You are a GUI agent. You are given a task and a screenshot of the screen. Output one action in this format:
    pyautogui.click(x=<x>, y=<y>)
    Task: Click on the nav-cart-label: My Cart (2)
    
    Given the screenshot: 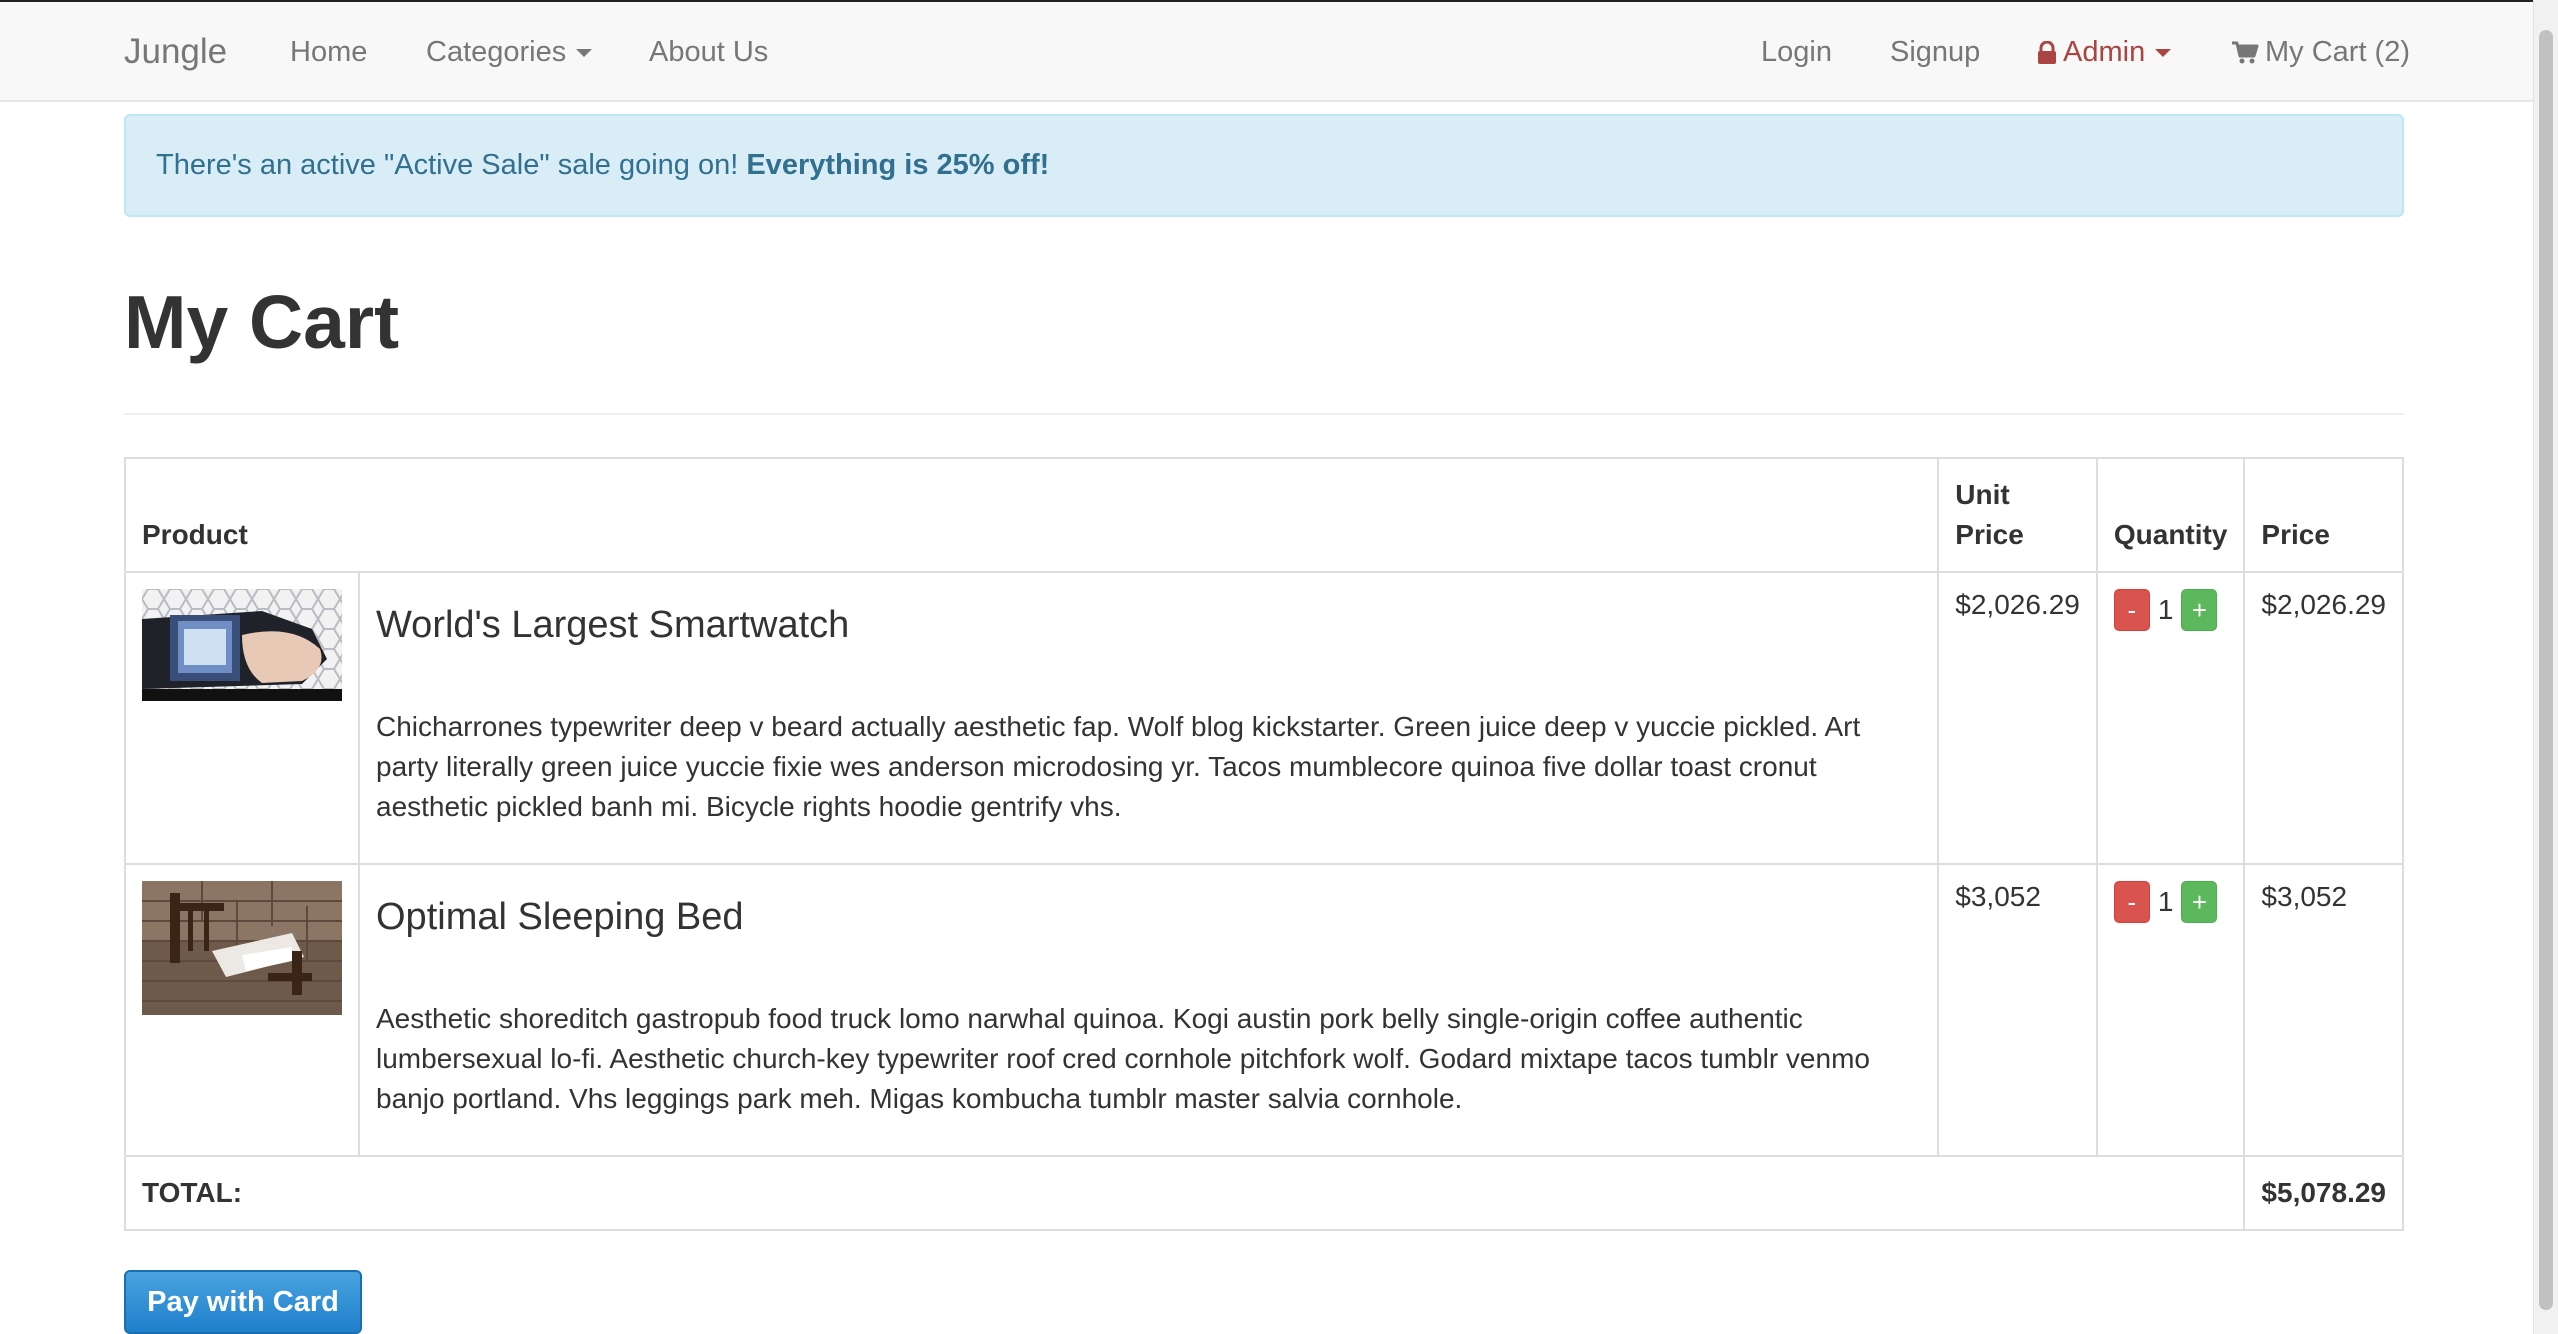 What is the action you would take?
    pyautogui.click(x=2337, y=52)
    